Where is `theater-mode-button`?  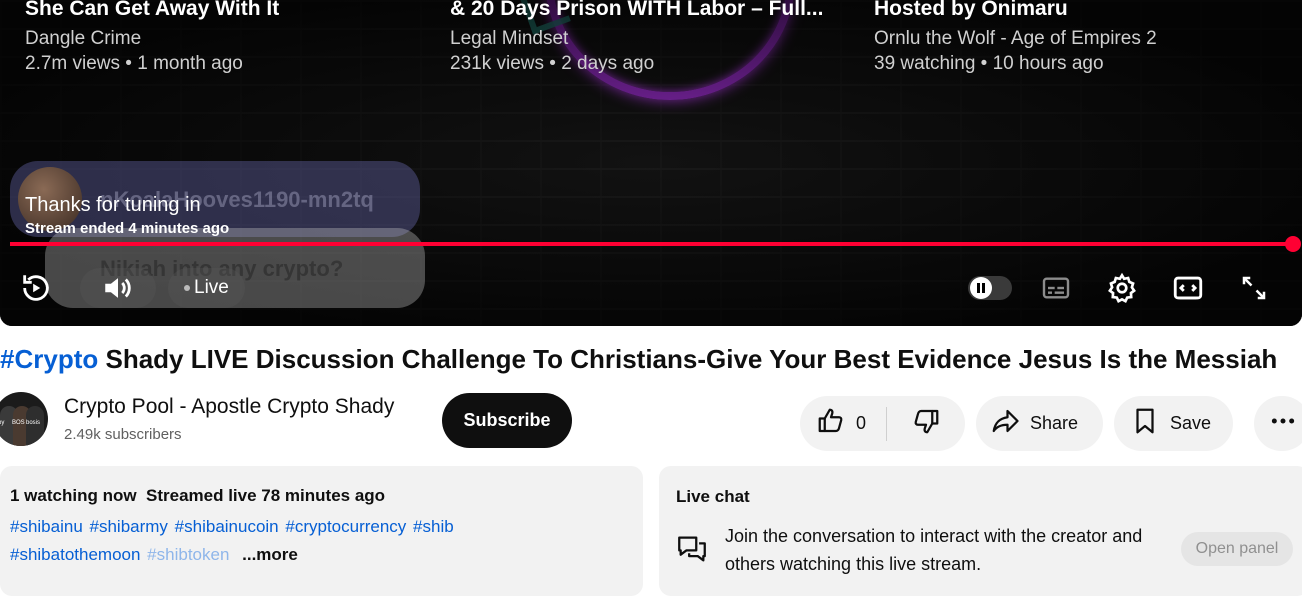
theater-mode-button is located at coordinates (1188, 288).